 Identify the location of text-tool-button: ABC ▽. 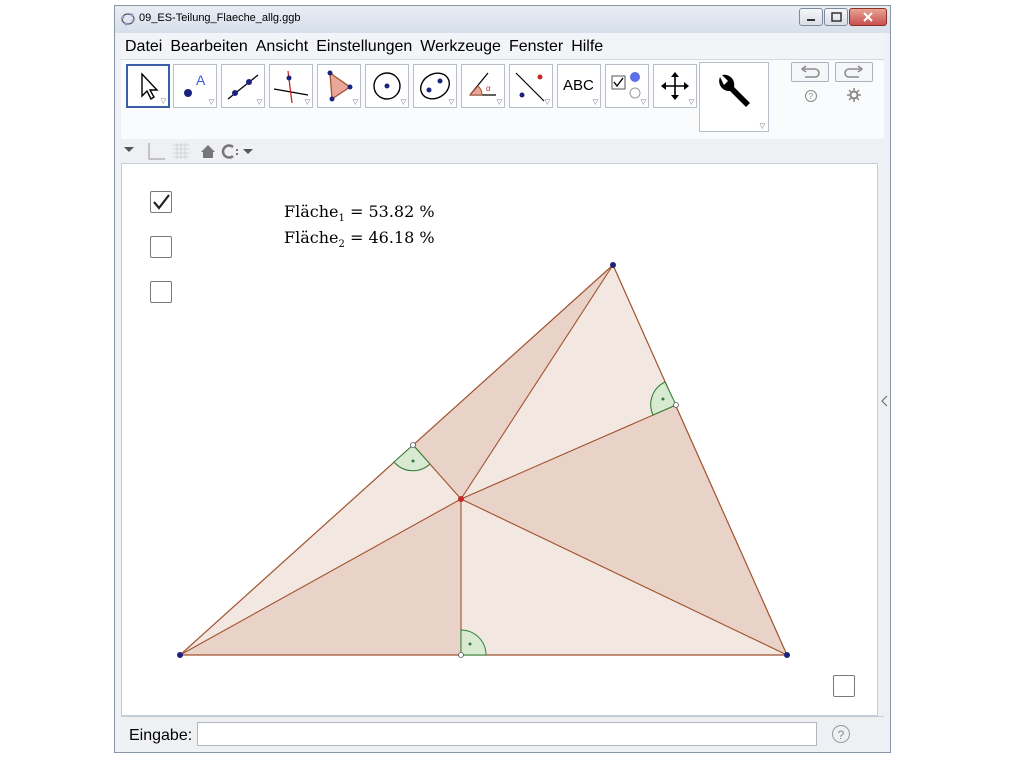
(579, 86).